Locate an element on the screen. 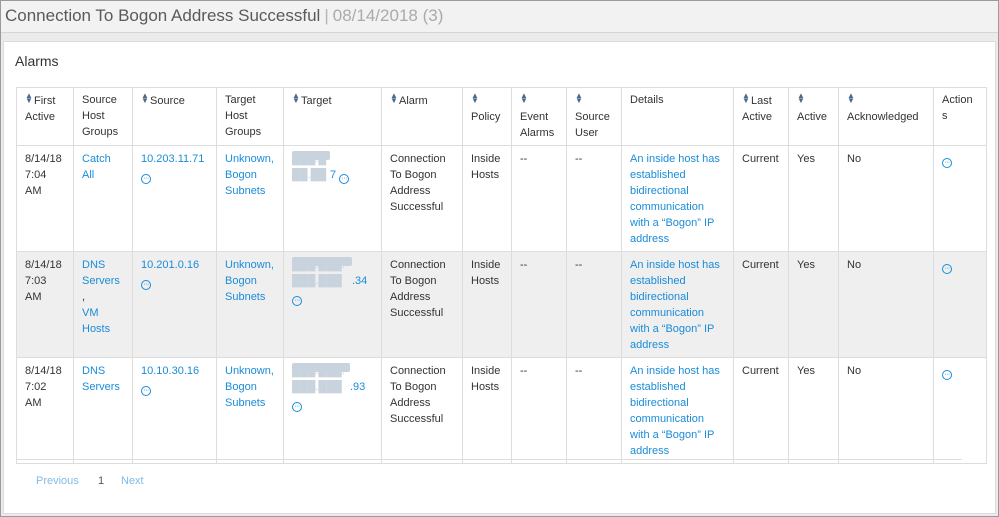 The image size is (999, 517). col-header-target: ▲ ▼ Target is located at coordinates (332, 116).